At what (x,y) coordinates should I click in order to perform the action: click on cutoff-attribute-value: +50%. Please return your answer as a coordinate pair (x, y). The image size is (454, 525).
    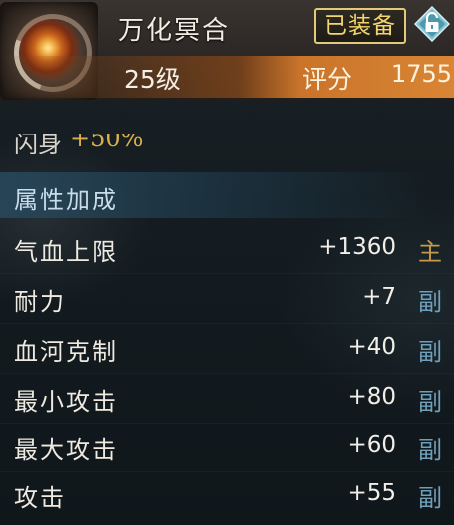
    Looking at the image, I should click on (107, 143).